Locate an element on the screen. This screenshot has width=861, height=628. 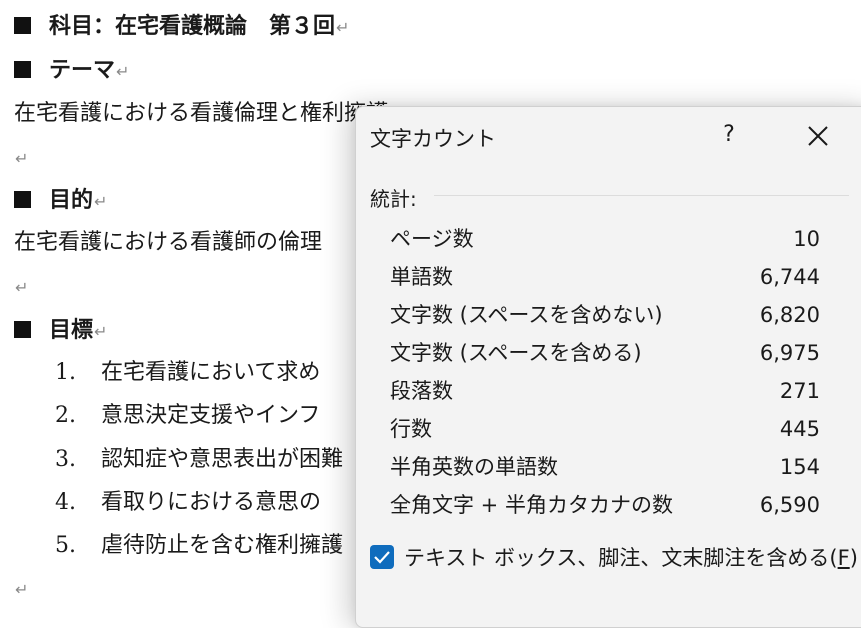
help-button: ? is located at coordinates (729, 135).